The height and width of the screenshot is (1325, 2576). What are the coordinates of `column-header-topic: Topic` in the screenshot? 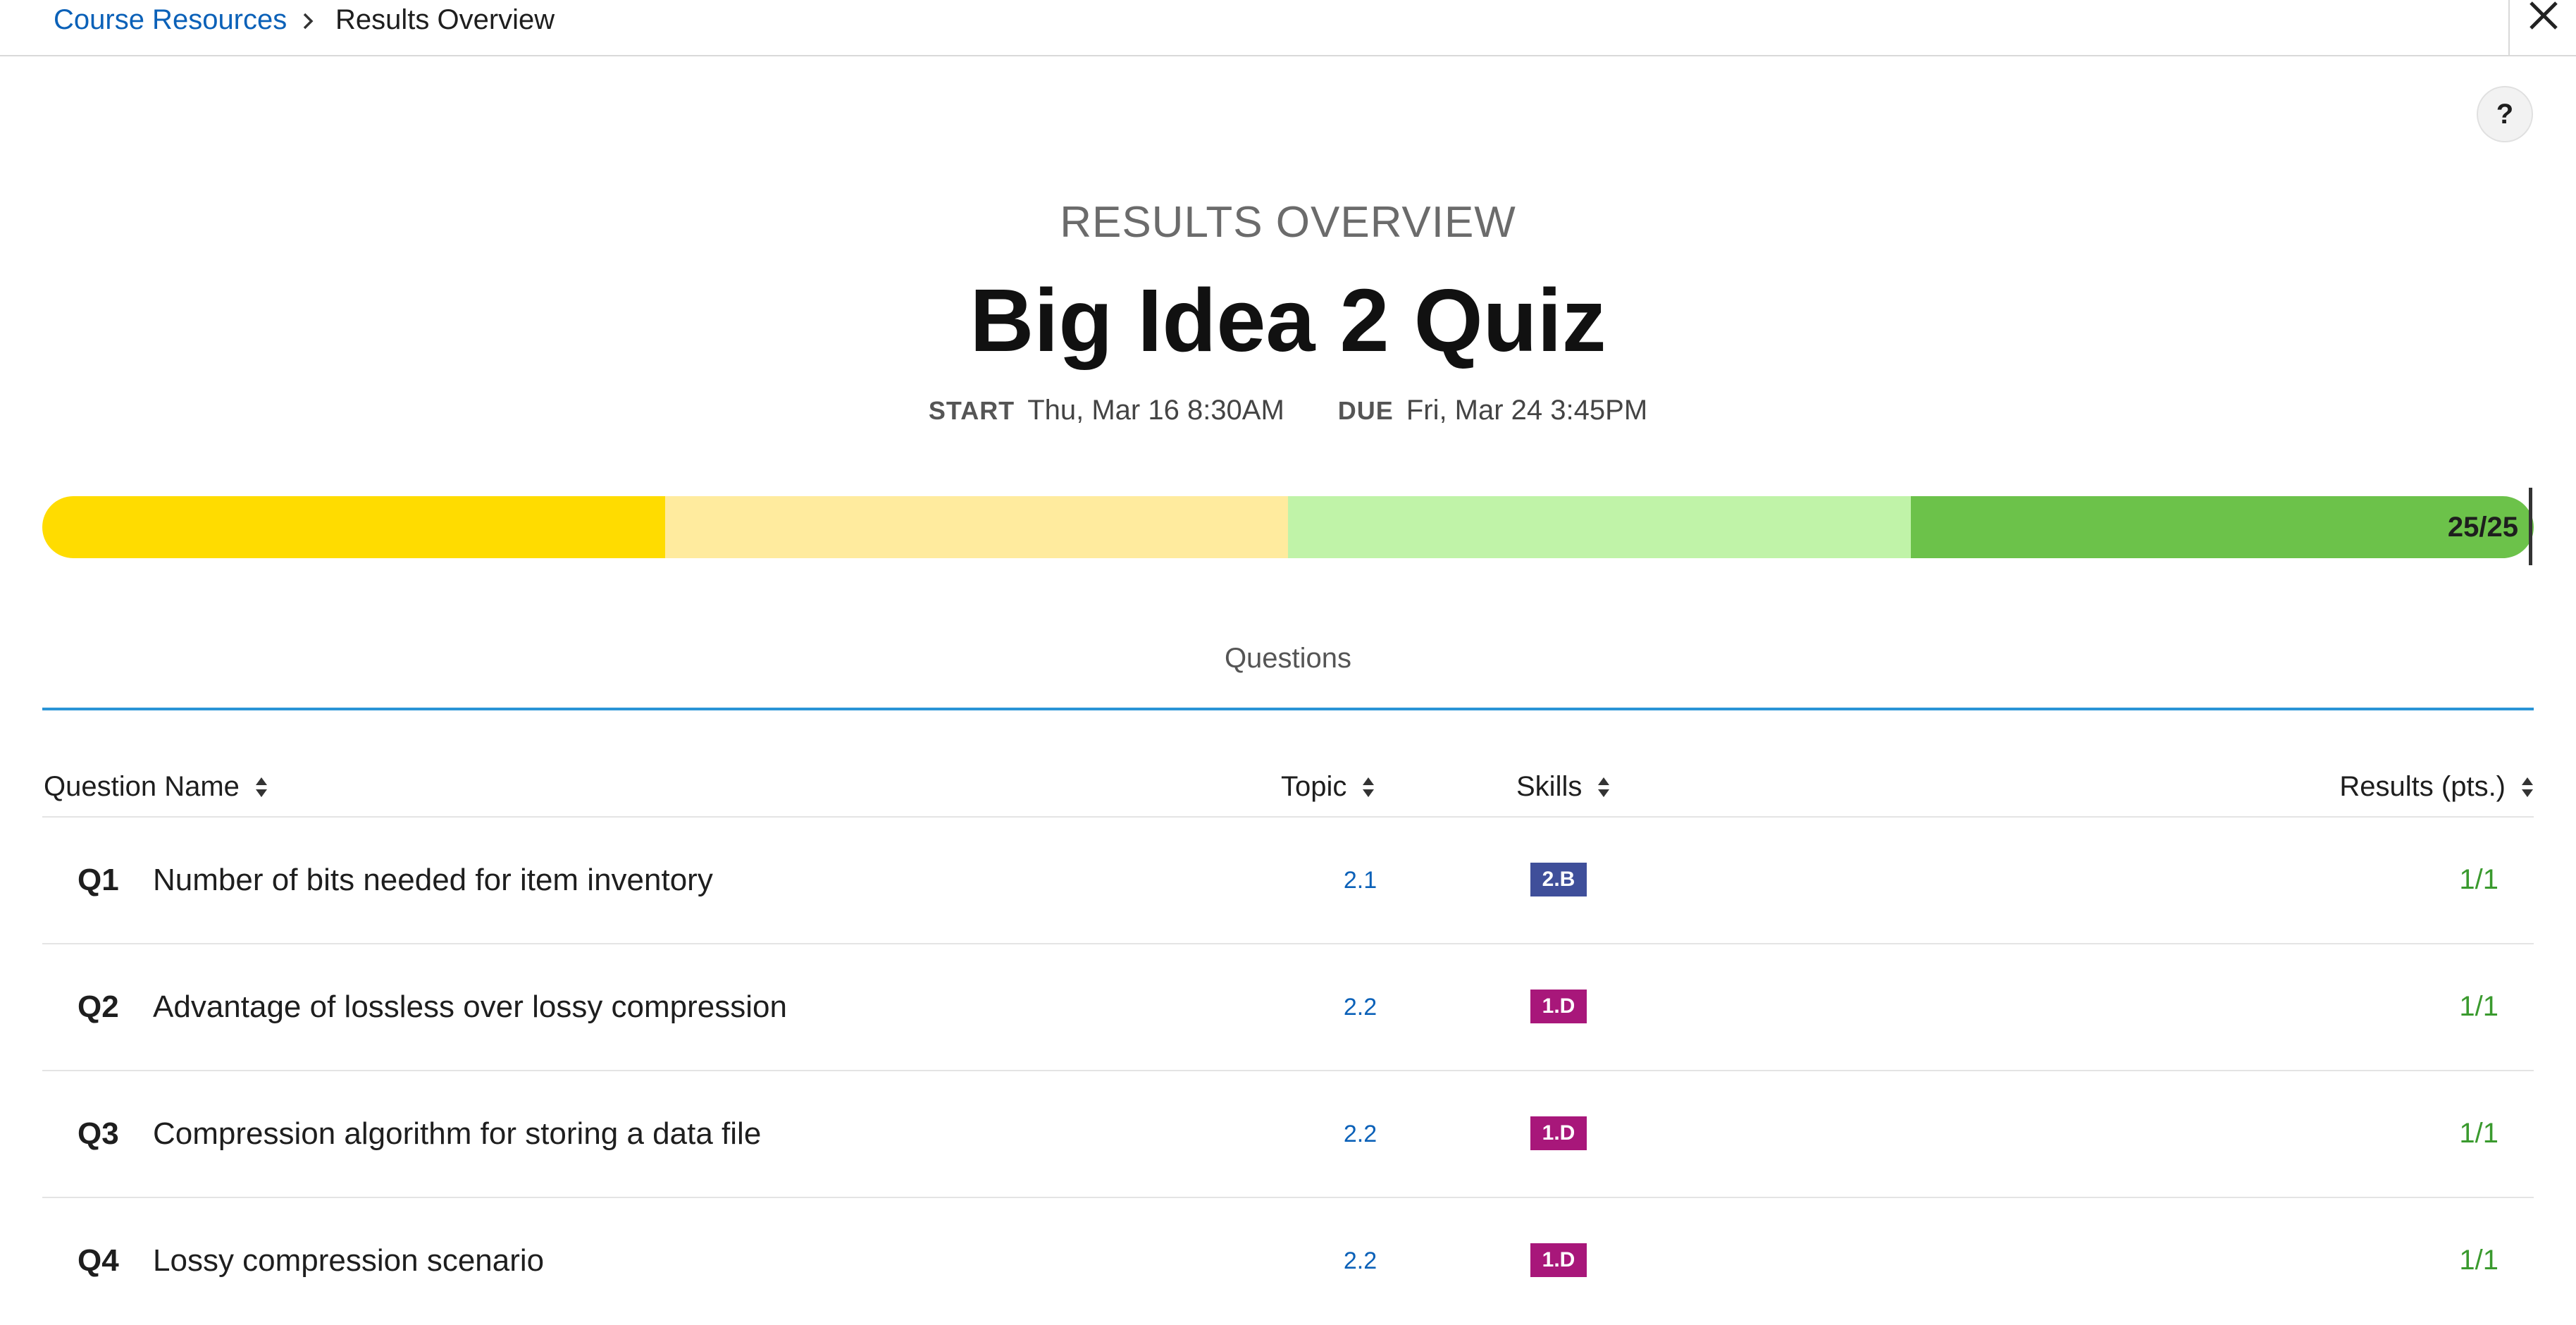 It's located at (1328, 787).